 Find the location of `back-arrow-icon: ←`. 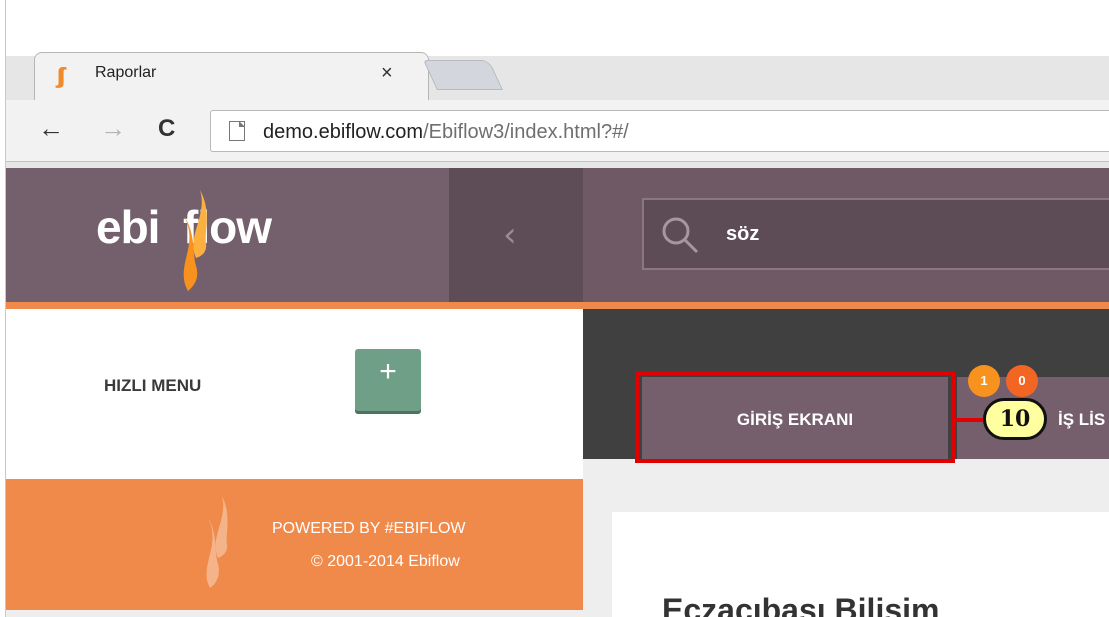

back-arrow-icon: ← is located at coordinates (51, 128).